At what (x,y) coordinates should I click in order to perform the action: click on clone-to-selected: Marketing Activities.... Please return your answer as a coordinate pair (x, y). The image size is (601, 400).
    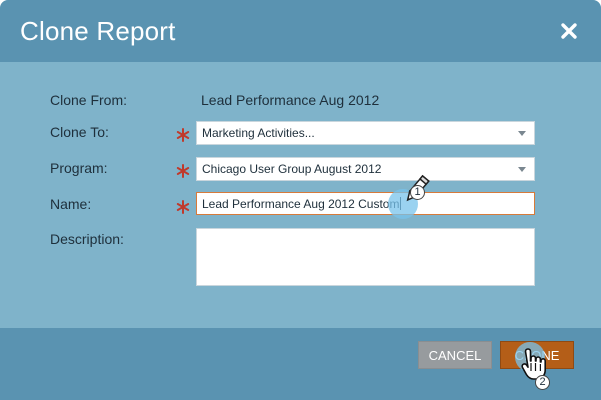
    Looking at the image, I should click on (258, 133).